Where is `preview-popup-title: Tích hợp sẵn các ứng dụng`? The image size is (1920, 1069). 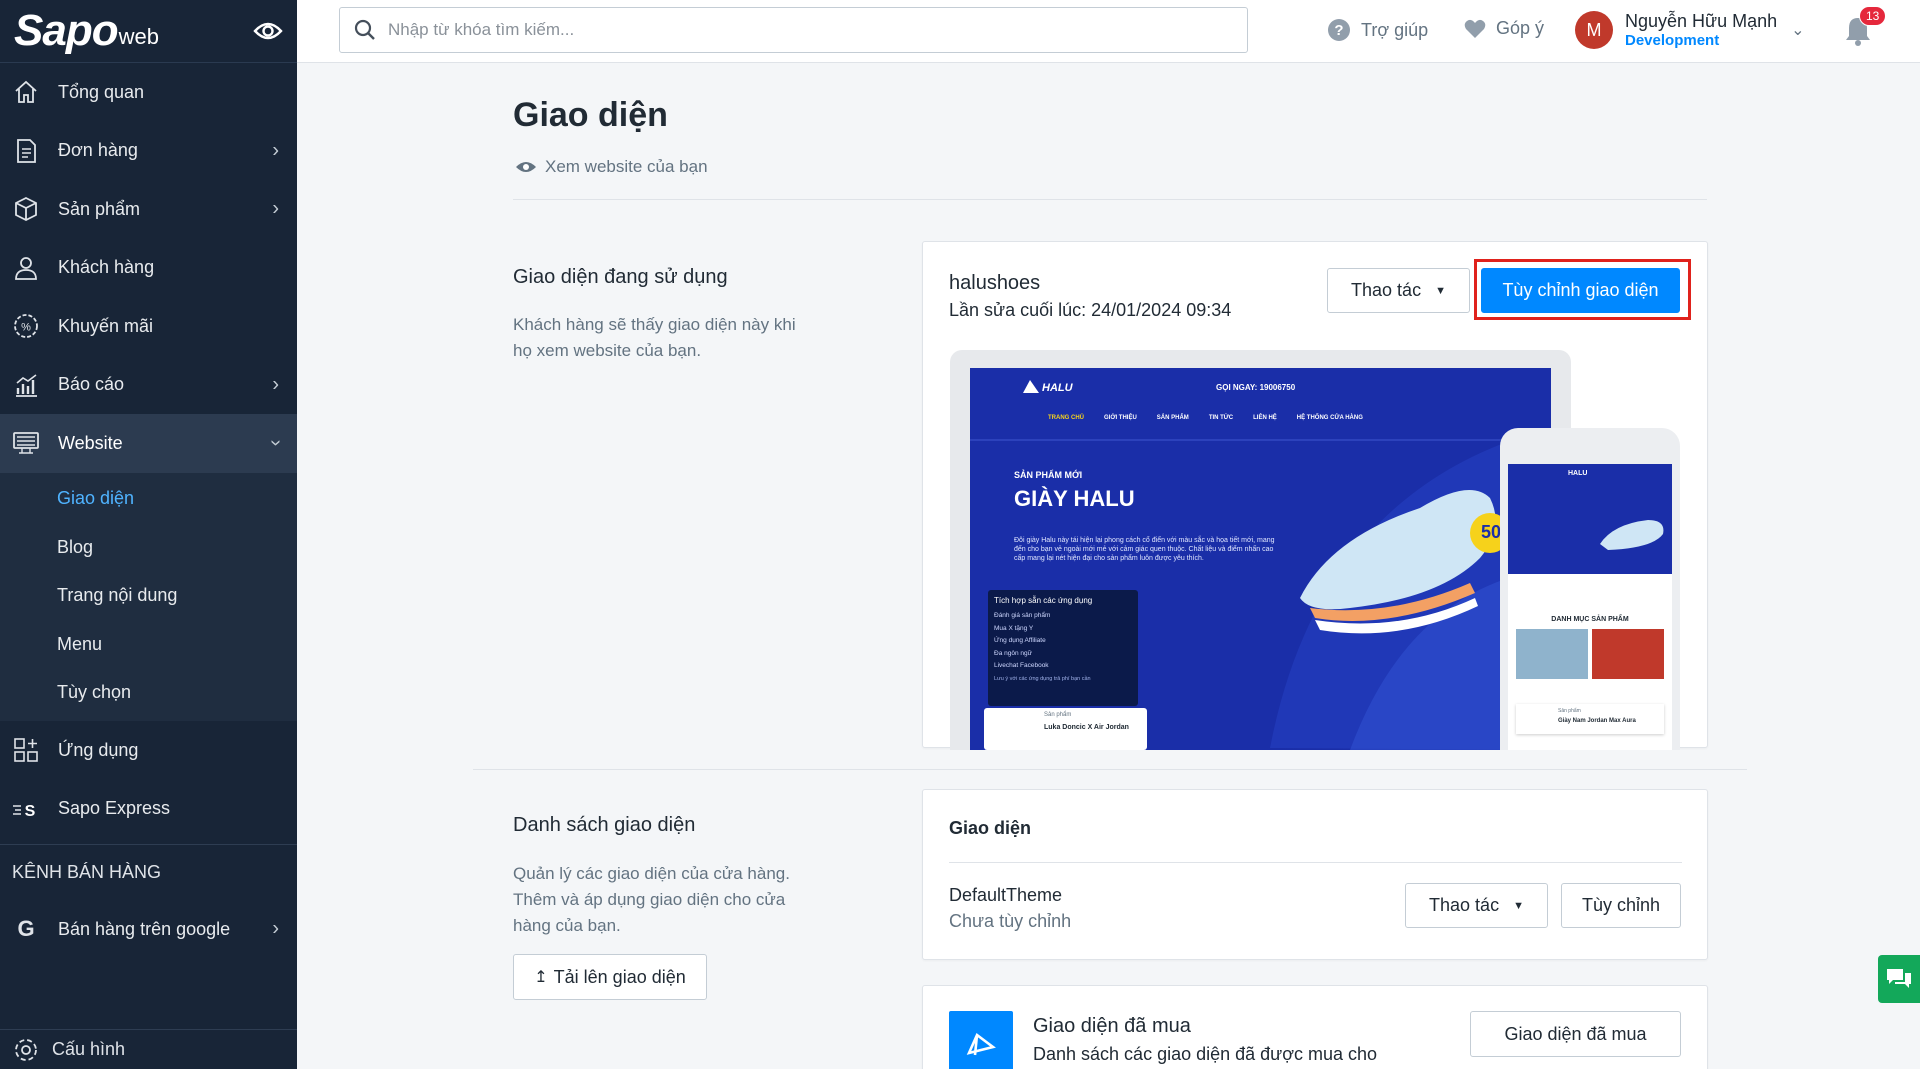 preview-popup-title: Tích hợp sẵn các ứng dụng is located at coordinates (1043, 600).